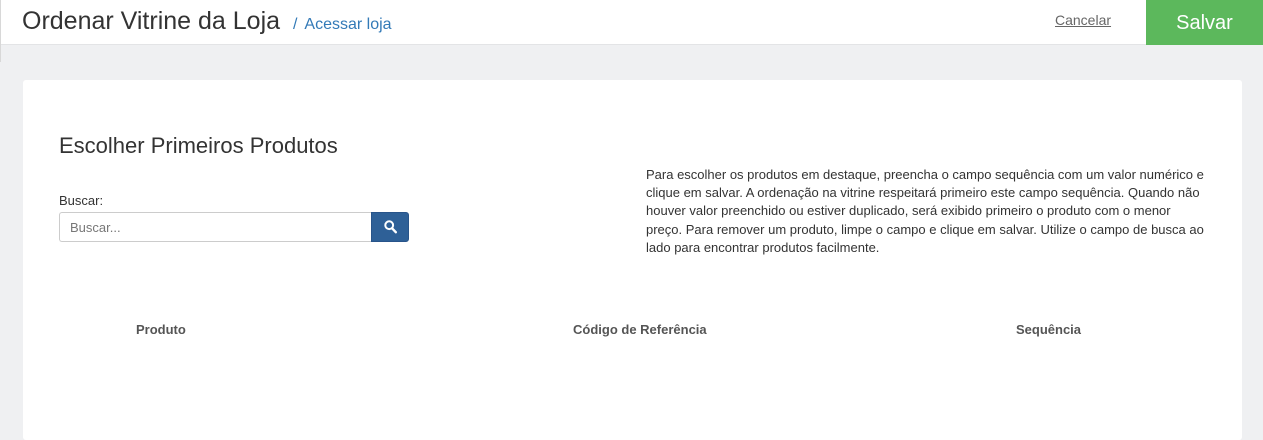 This screenshot has width=1263, height=440. I want to click on search-button, so click(390, 227).